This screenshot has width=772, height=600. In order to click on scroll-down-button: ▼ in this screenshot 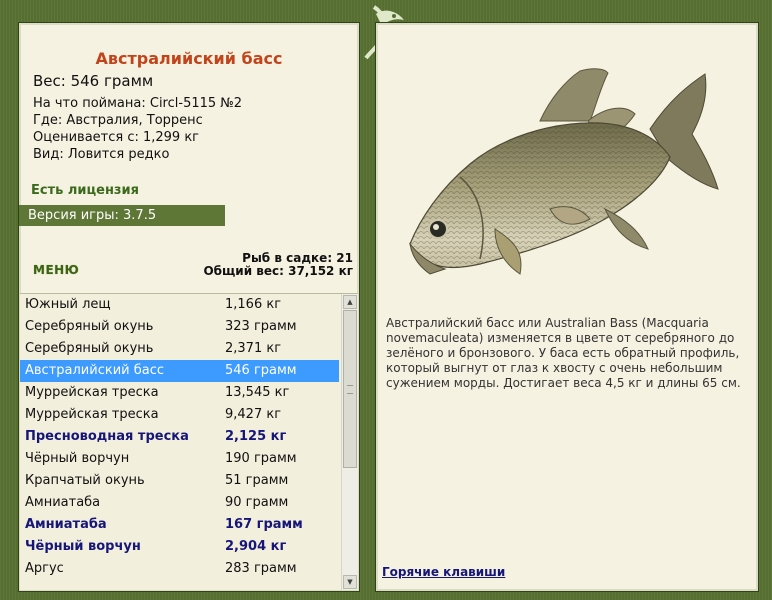, I will do `click(350, 582)`.